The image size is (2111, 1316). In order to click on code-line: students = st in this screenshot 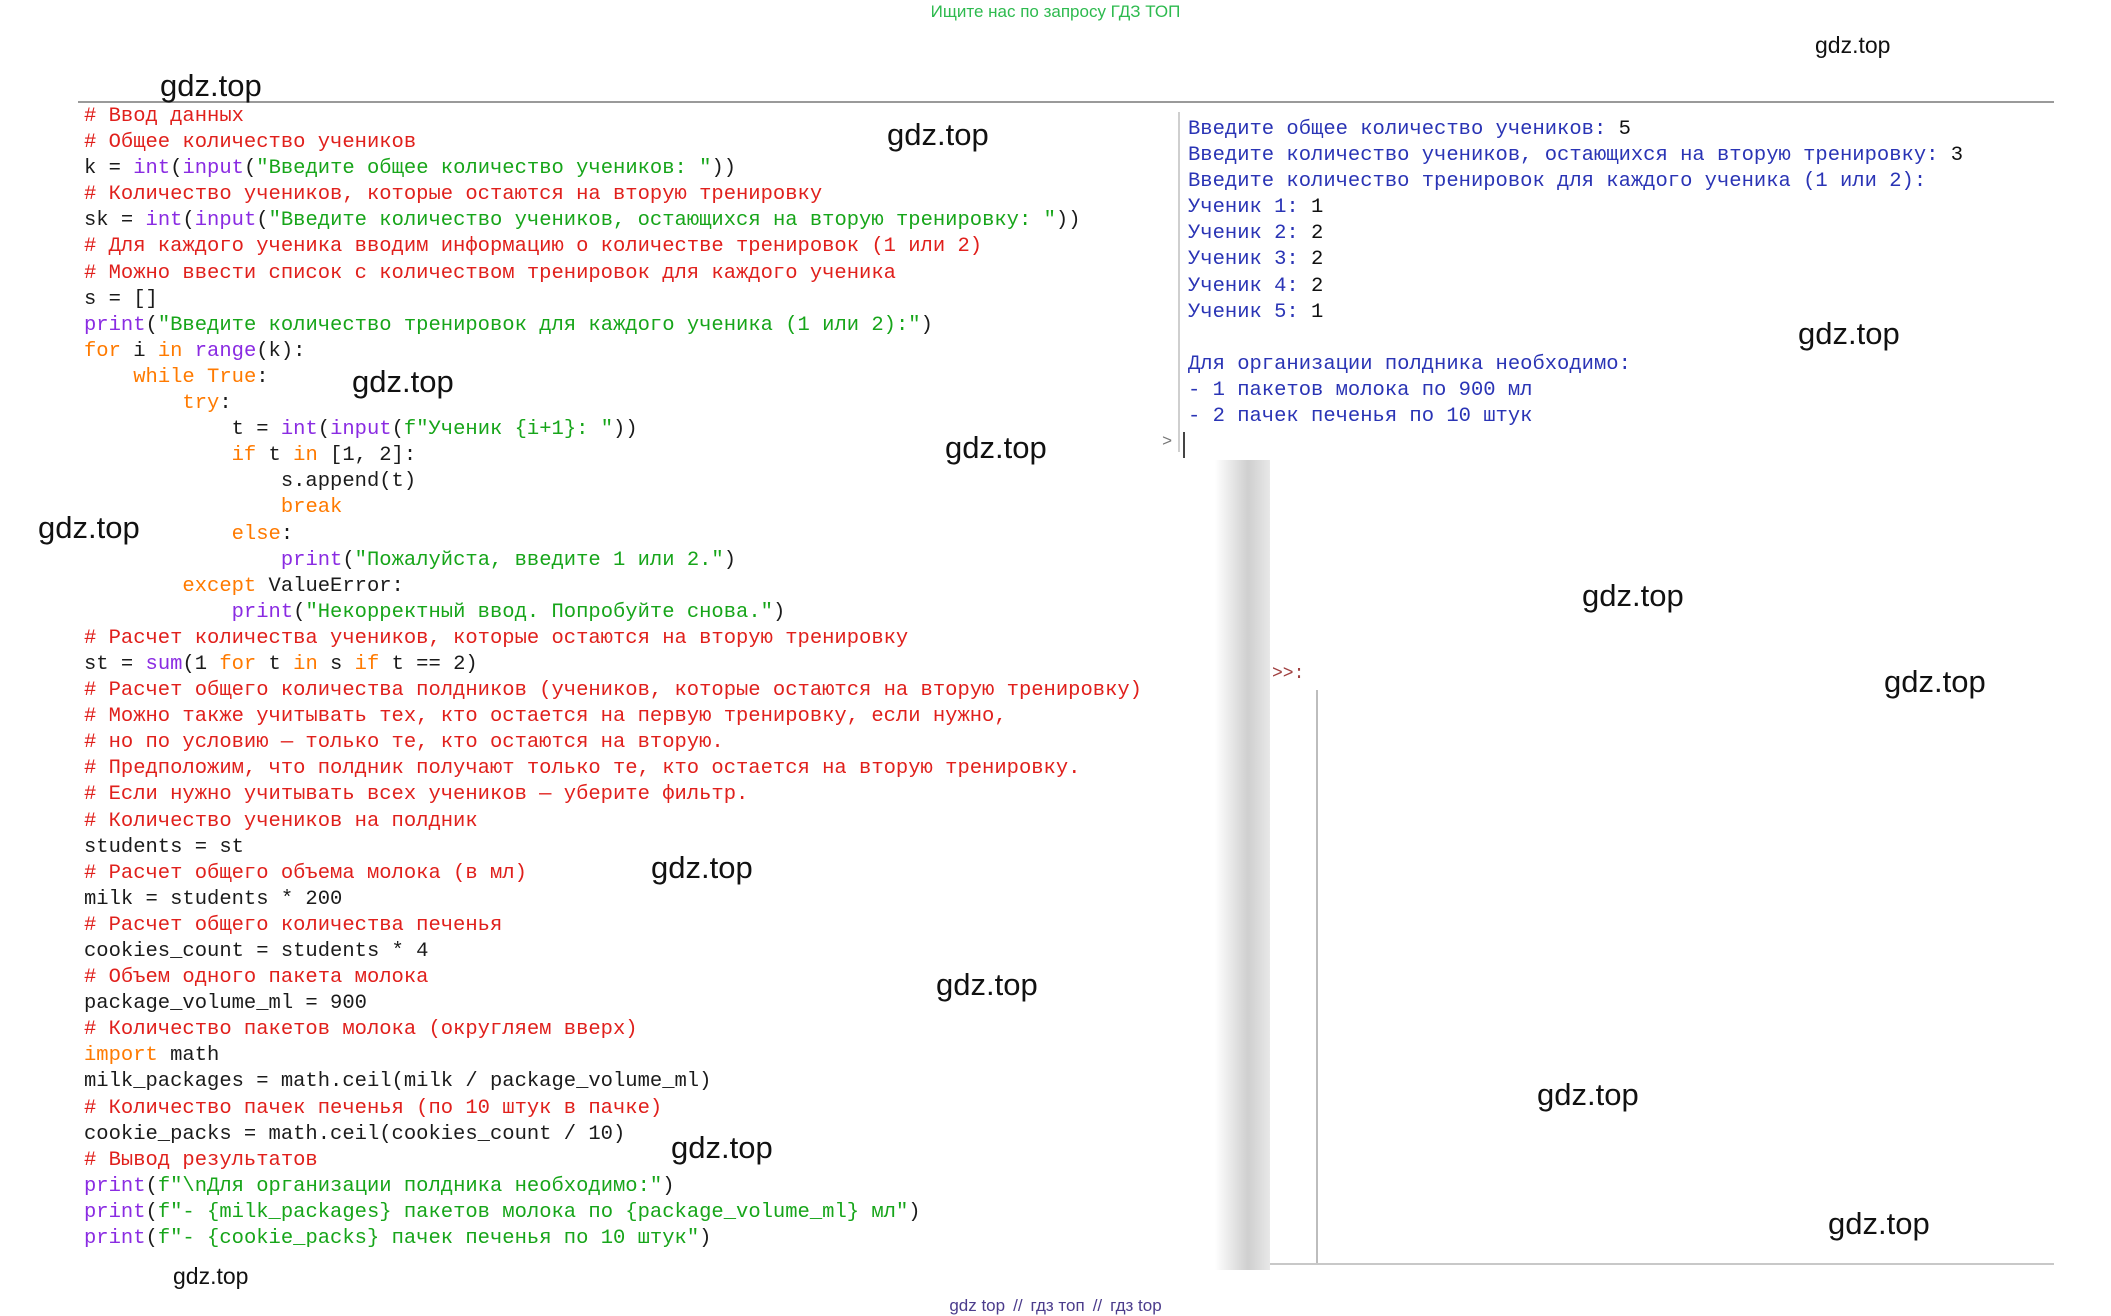, I will do `click(613, 848)`.